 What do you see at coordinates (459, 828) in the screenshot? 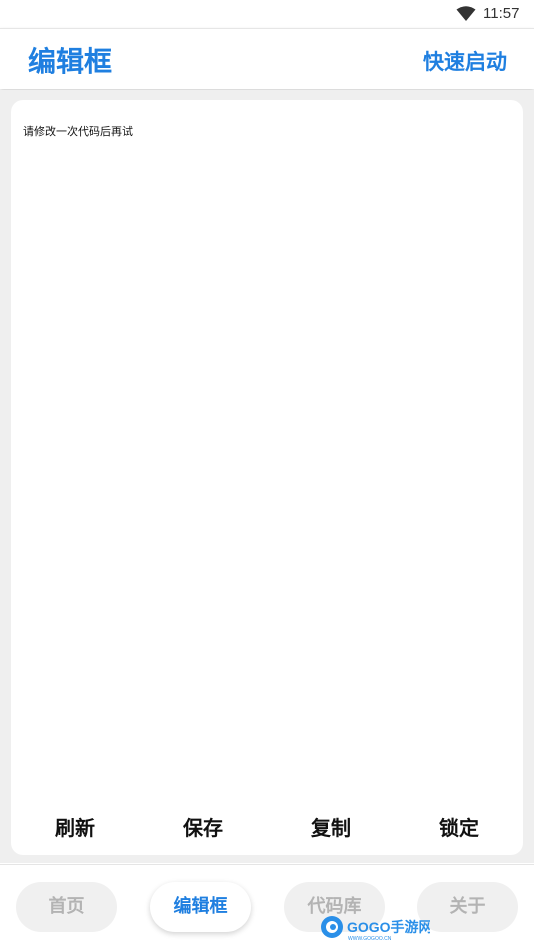
I see `lock-button: 锁定` at bounding box center [459, 828].